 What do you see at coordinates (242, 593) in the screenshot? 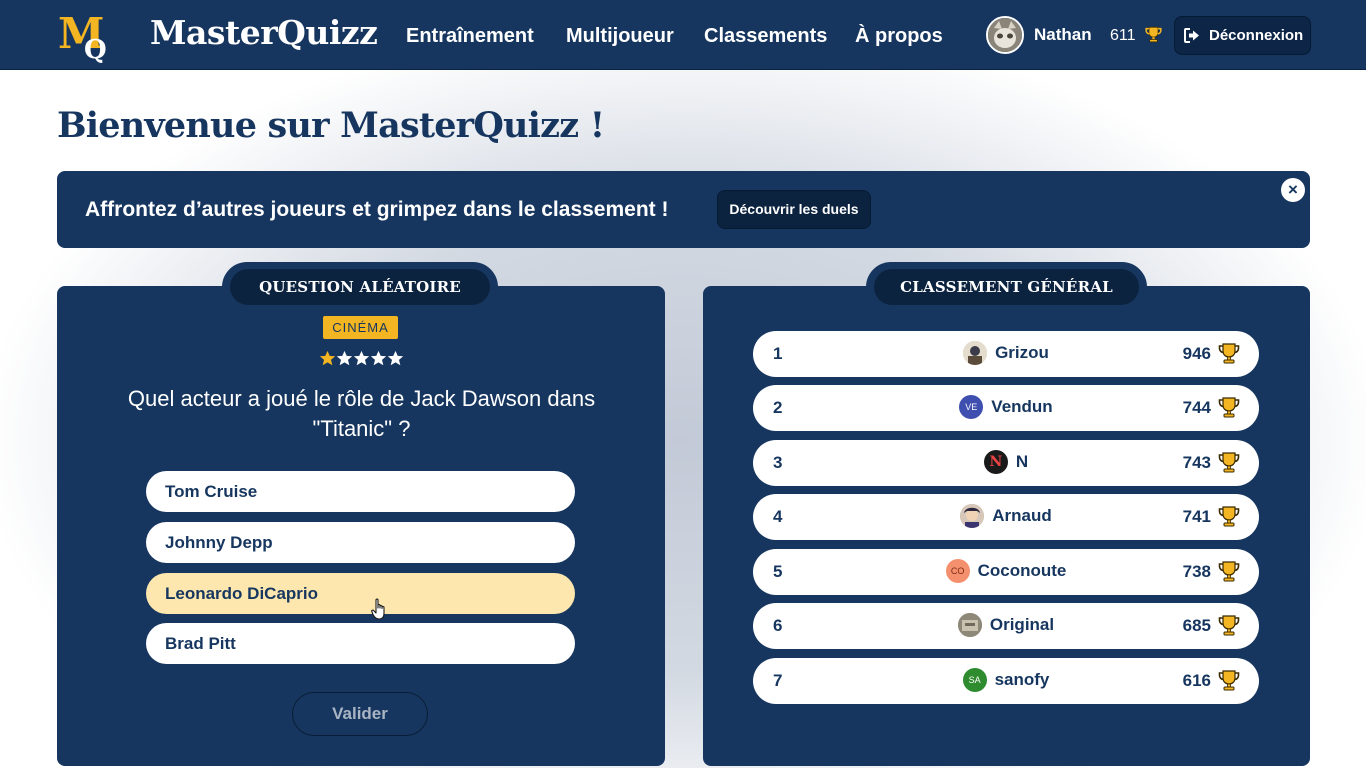
I see `answer-label: Leonardo DiCaprio` at bounding box center [242, 593].